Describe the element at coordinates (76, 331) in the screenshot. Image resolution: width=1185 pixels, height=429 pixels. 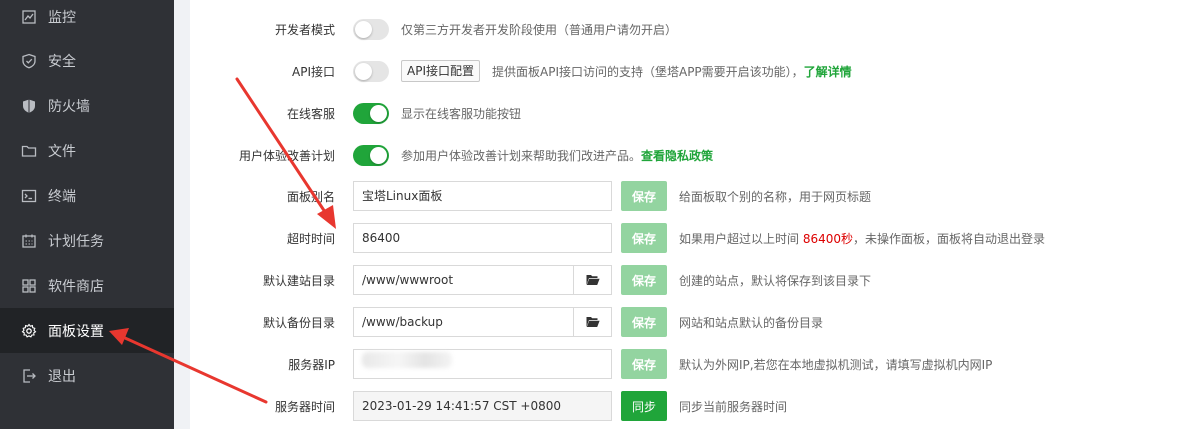
I see `sidebar-item-label: 面板设置` at that location.